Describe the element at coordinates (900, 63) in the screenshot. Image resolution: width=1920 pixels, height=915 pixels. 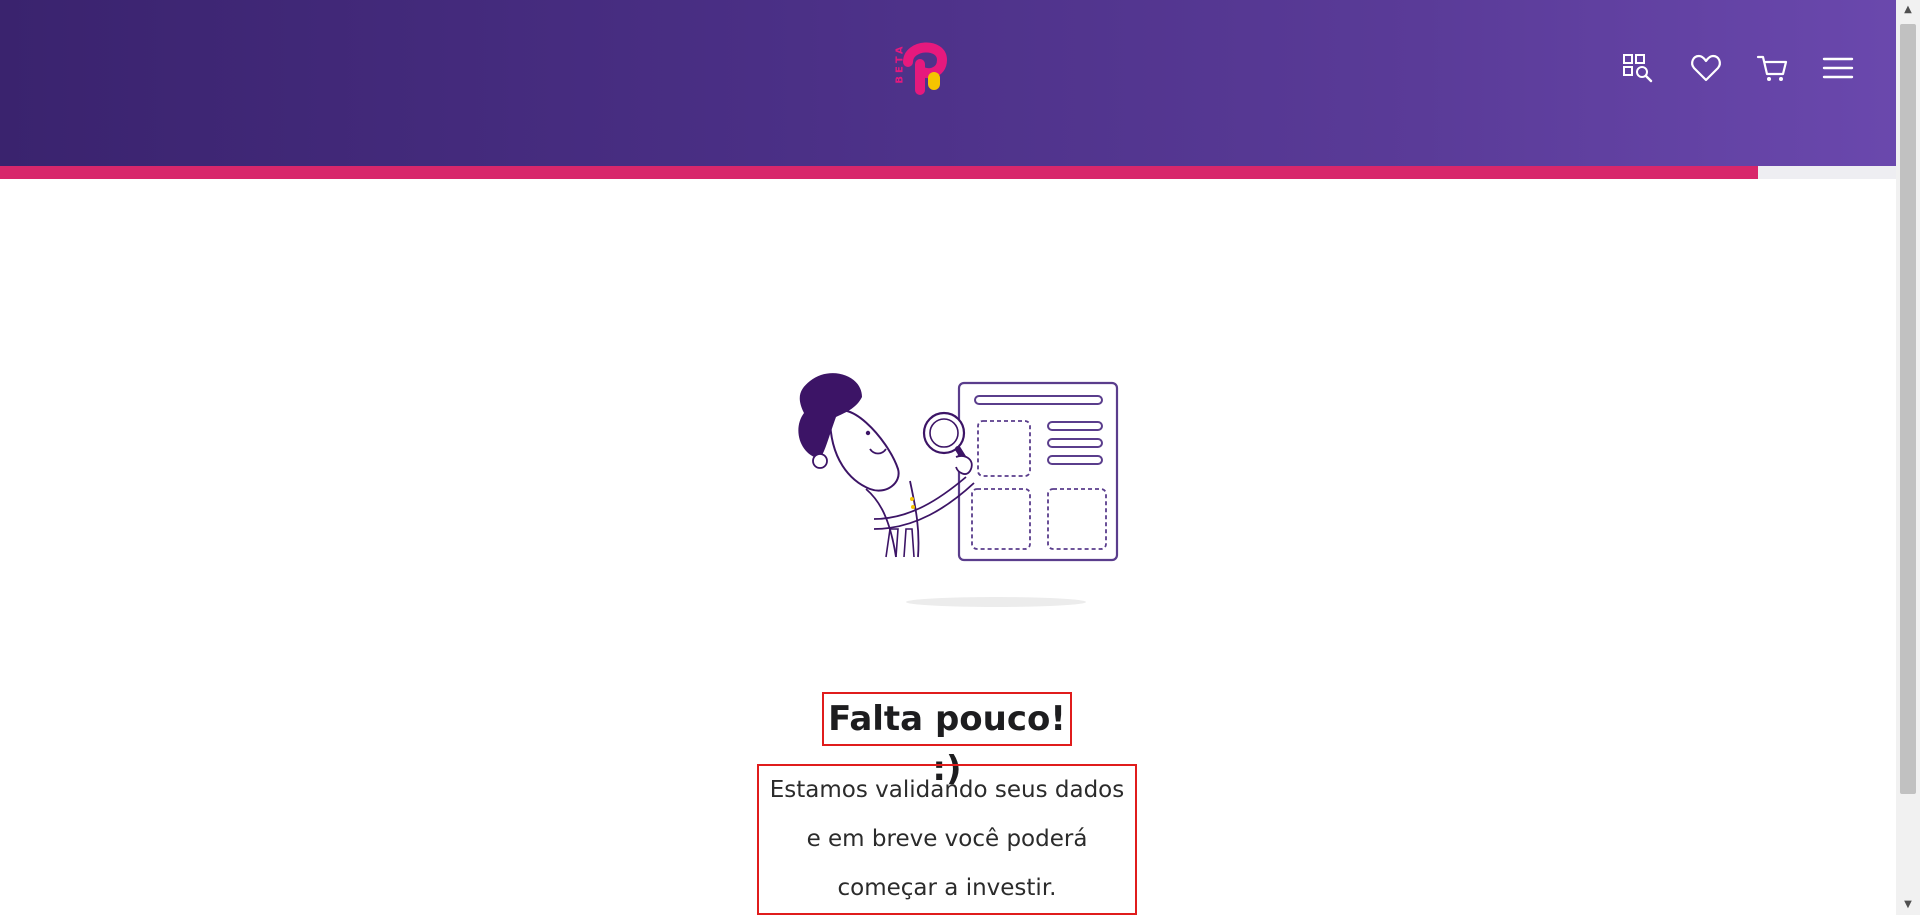
I see `logo-beta-label: BETA` at that location.